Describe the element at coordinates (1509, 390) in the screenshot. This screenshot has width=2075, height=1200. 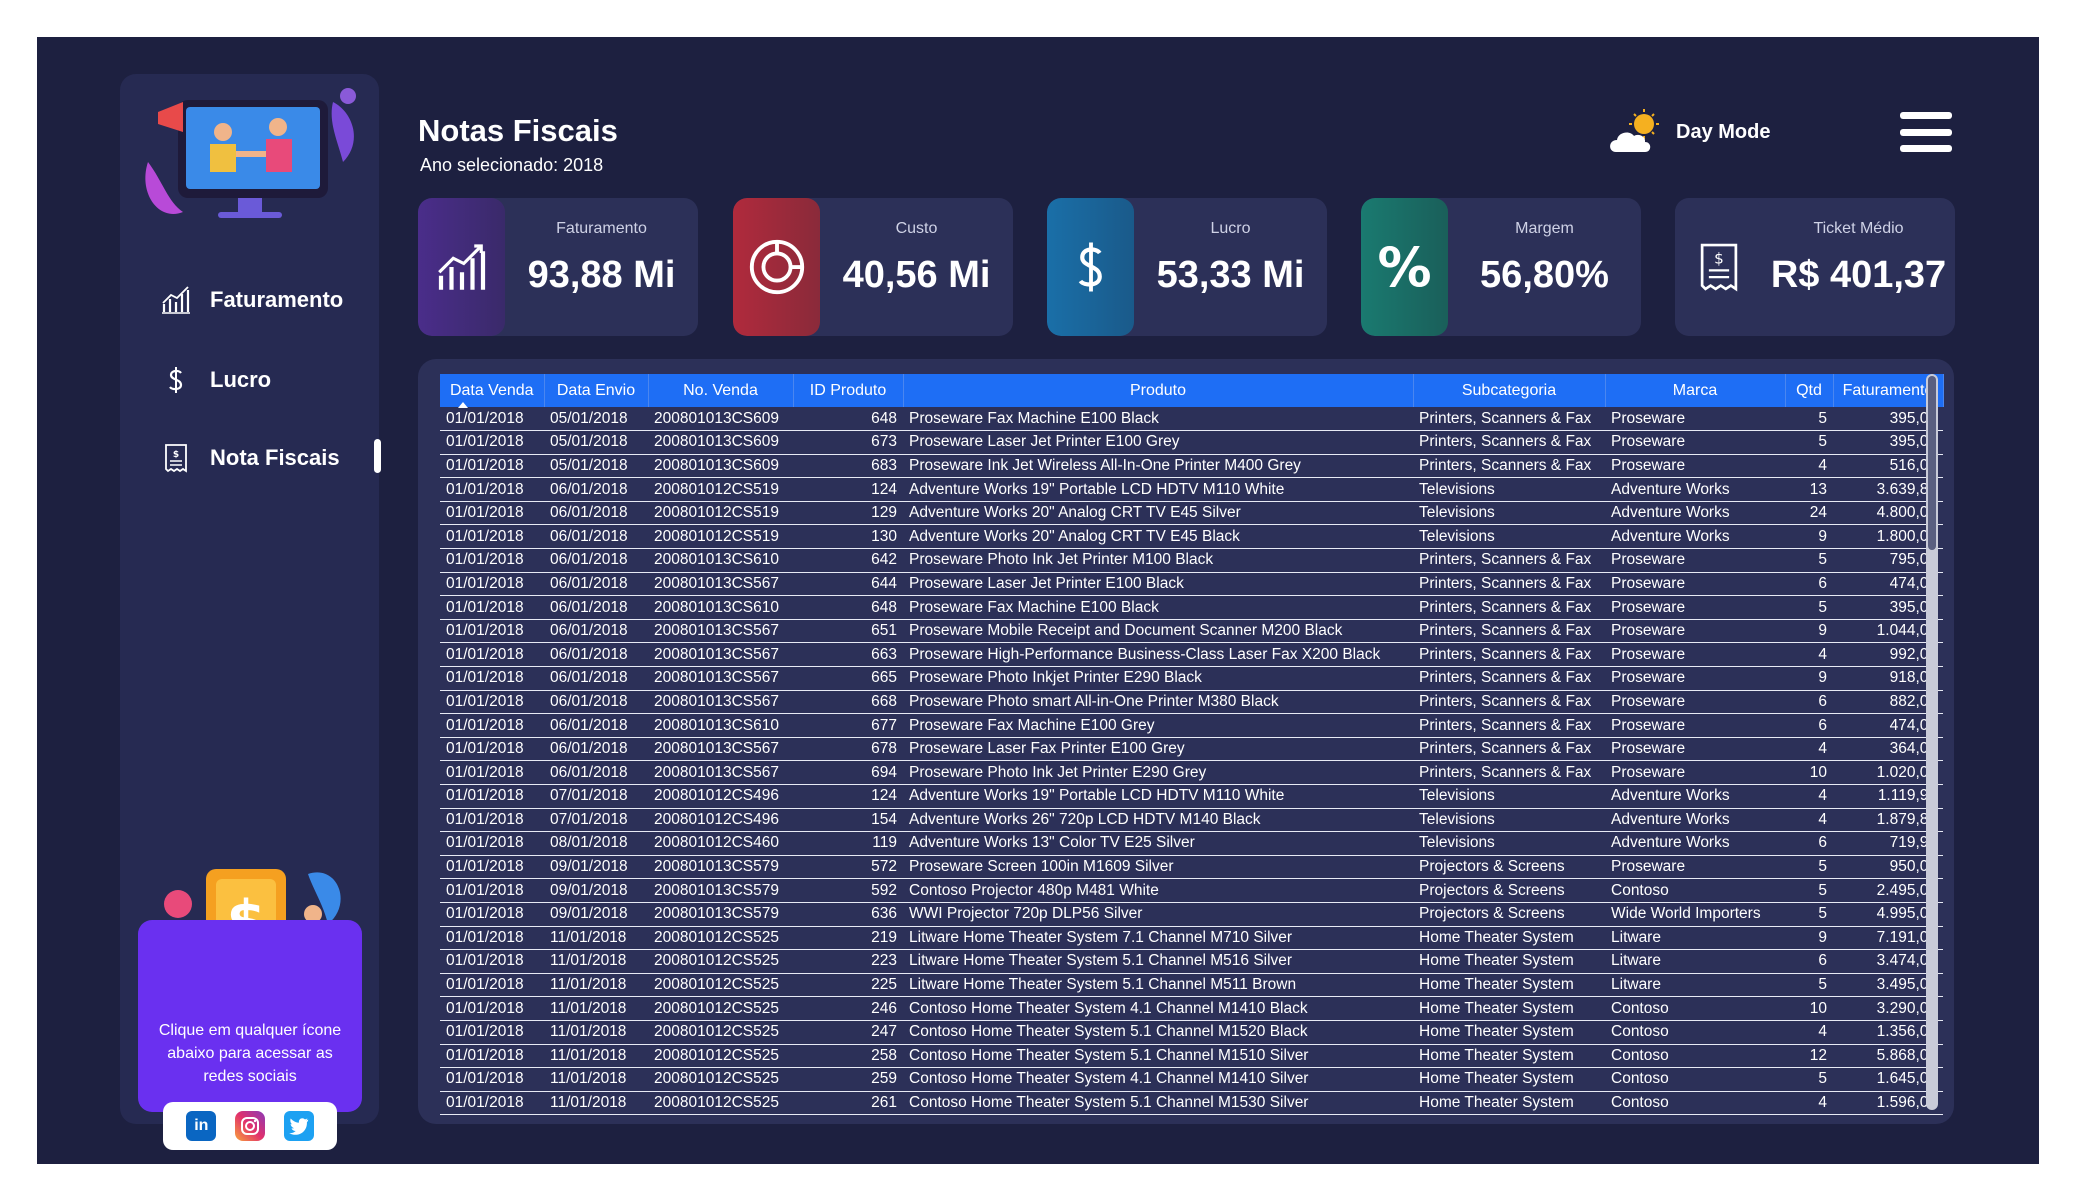
I see `column-header: Subcategoria` at that location.